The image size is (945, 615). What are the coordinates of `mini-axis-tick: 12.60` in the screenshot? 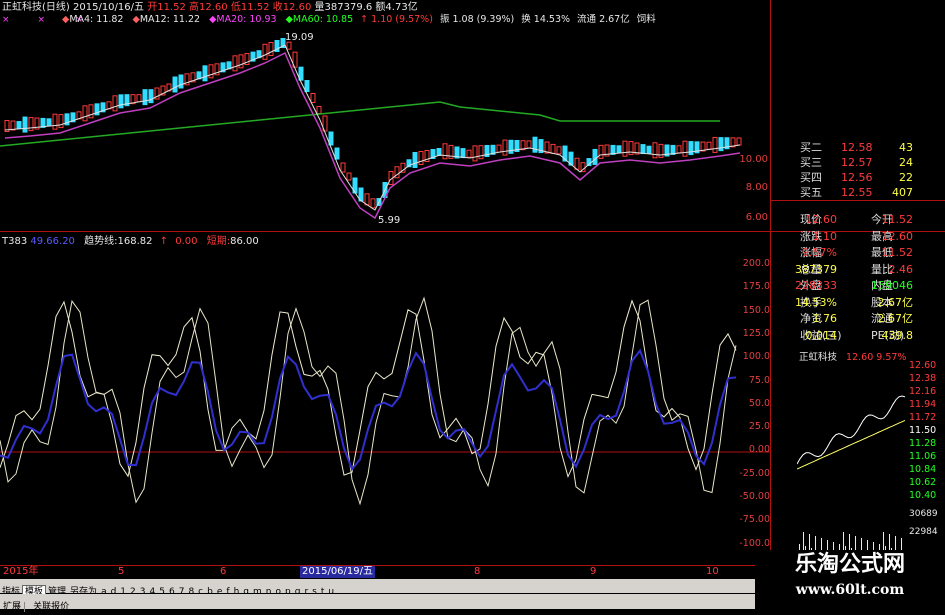 It's located at (923, 365).